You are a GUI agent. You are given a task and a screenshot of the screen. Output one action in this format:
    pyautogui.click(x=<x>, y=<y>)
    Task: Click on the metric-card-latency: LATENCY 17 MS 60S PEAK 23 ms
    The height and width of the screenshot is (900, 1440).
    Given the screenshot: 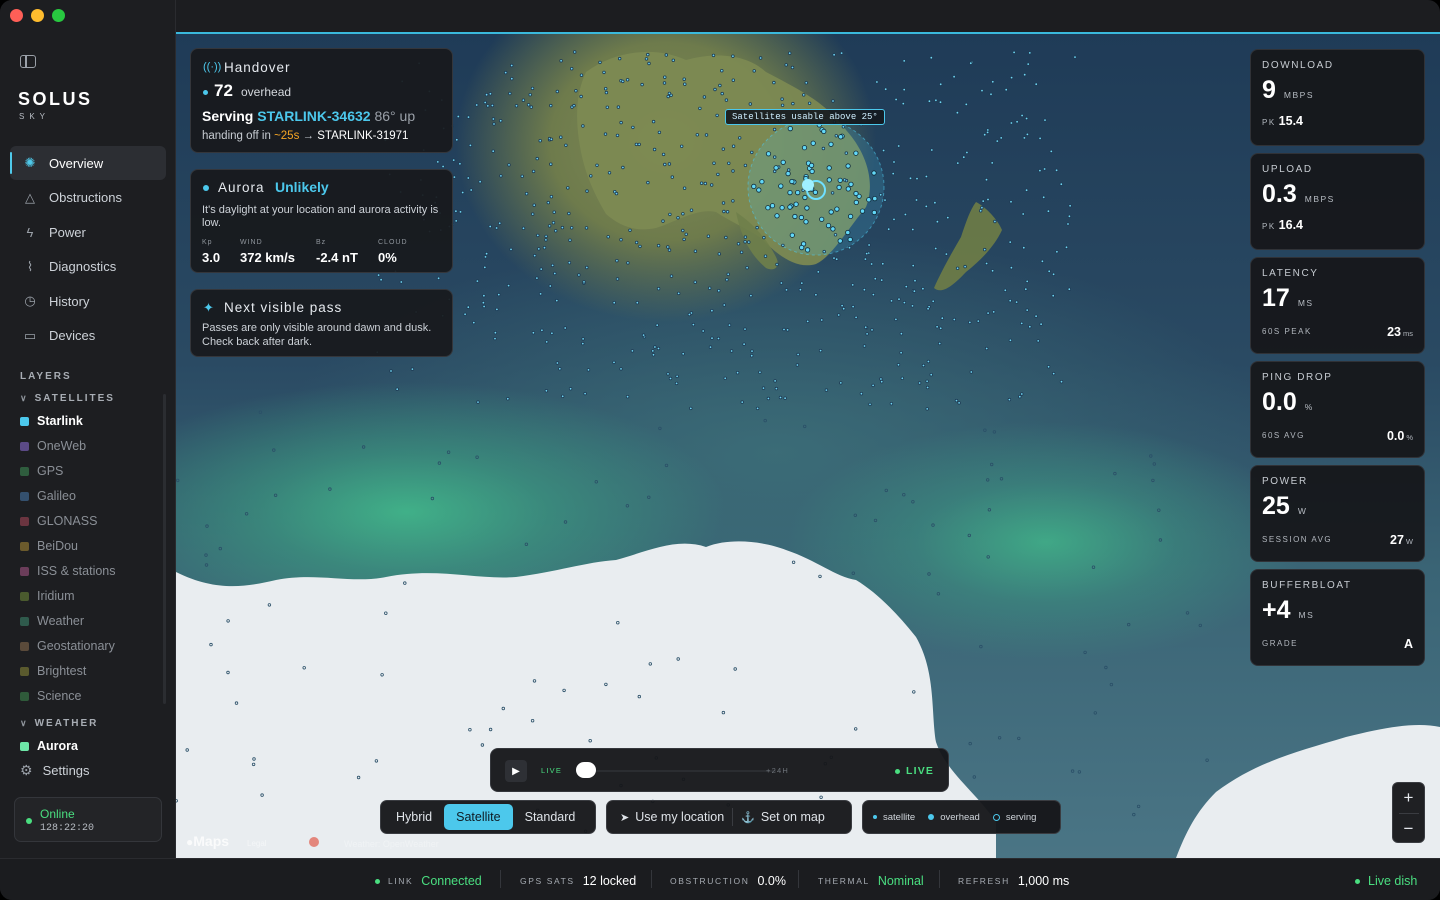 What is the action you would take?
    pyautogui.click(x=1337, y=305)
    